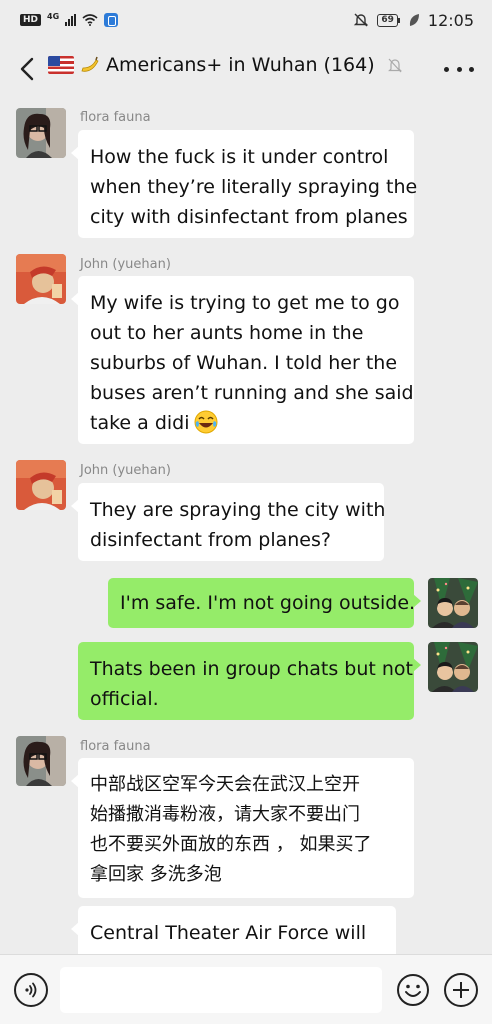  What do you see at coordinates (53, 16) in the screenshot?
I see `network-type: 4G` at bounding box center [53, 16].